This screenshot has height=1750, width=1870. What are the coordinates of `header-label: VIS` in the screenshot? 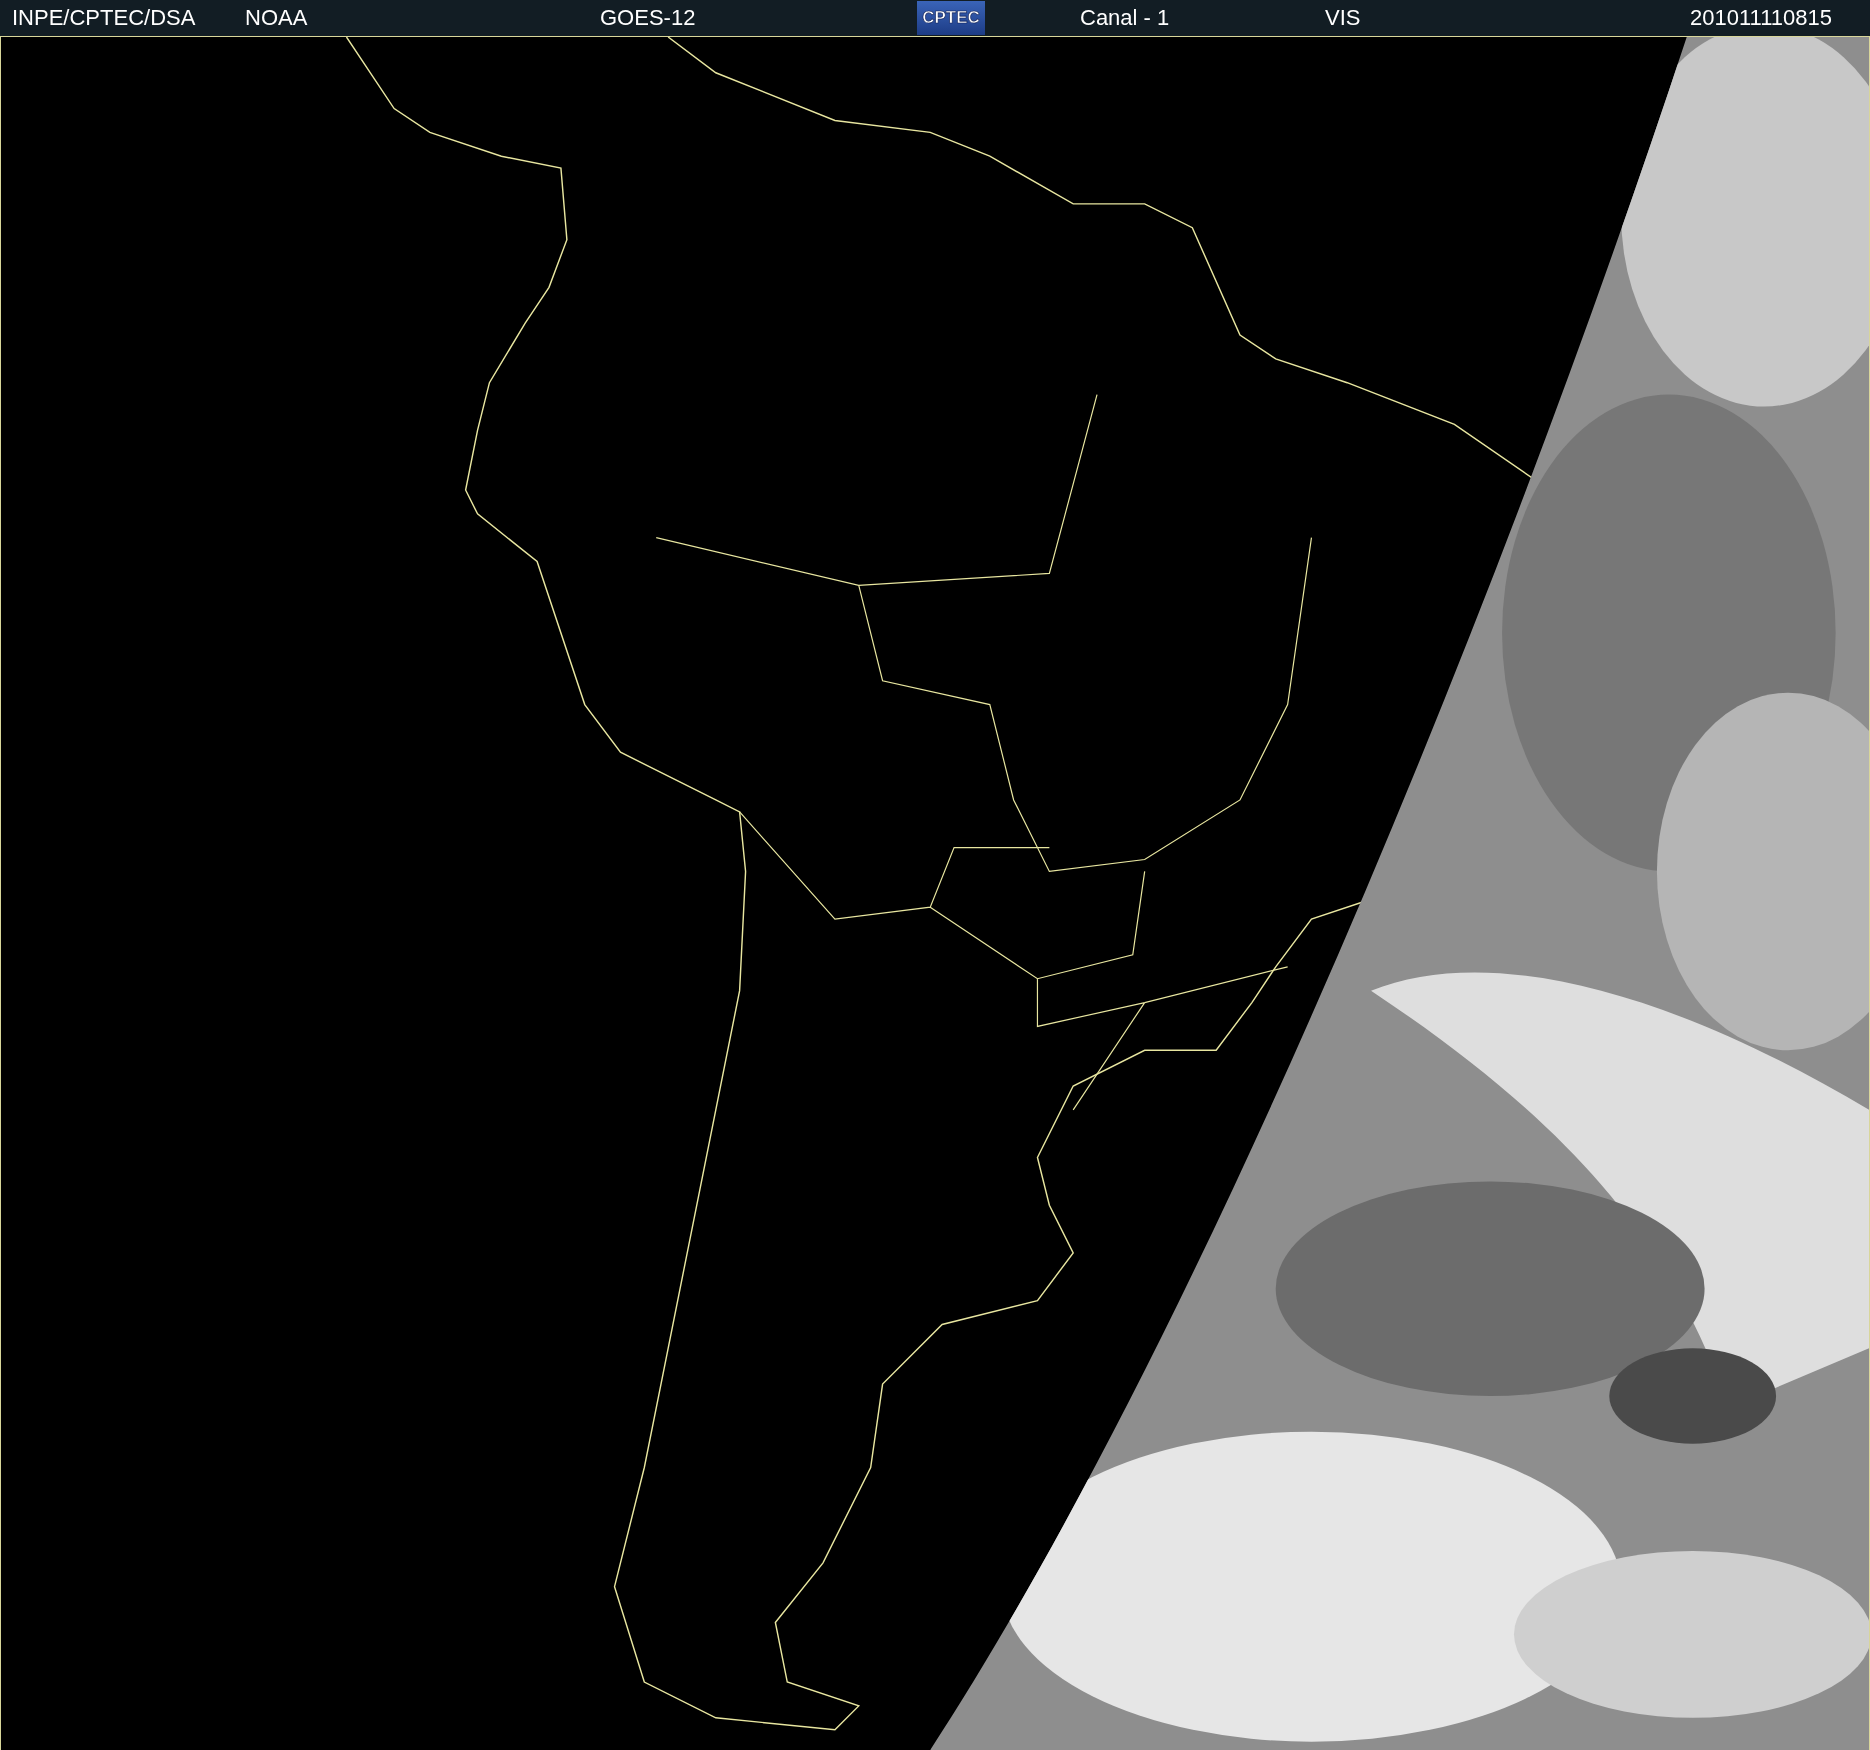 It's located at (1343, 18).